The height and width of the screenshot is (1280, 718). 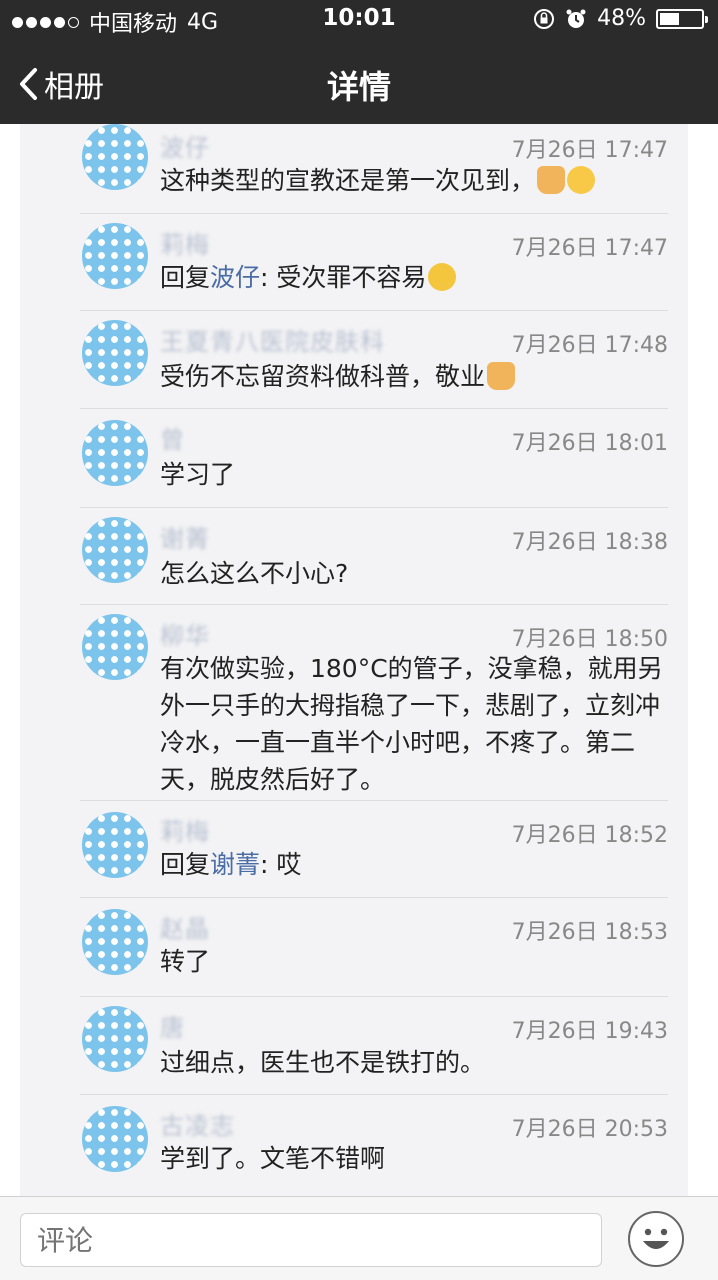 I want to click on emoji-button, so click(x=656, y=1239).